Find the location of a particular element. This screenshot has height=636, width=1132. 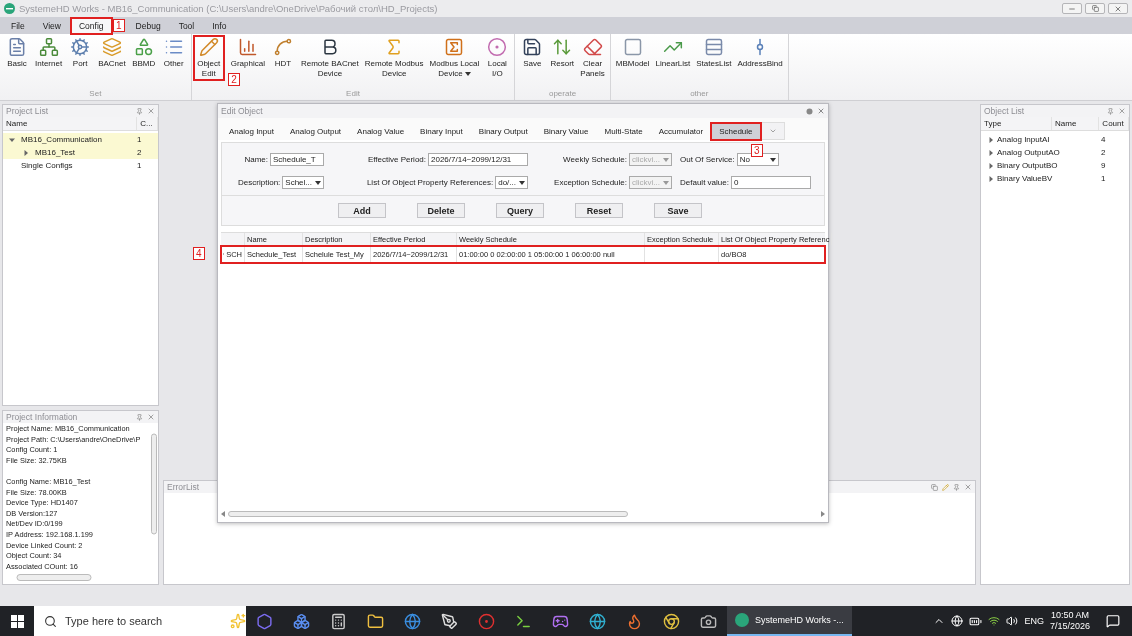

tab: Analog Input is located at coordinates (251, 131).